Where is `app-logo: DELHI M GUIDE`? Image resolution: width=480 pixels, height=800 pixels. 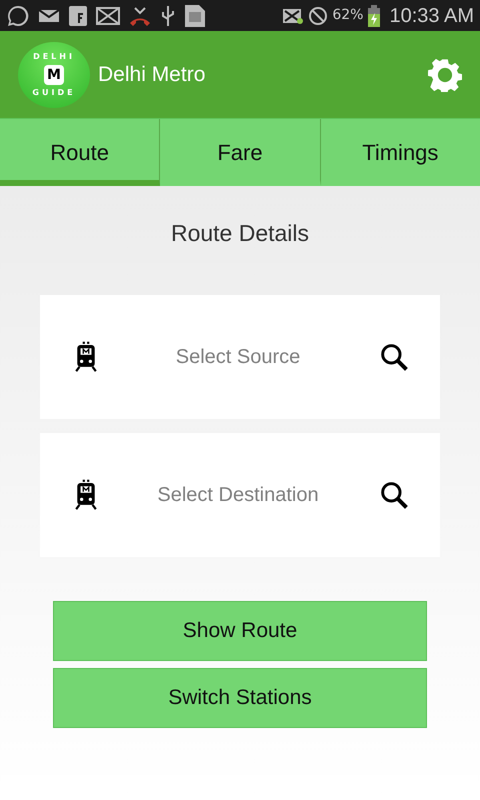 app-logo: DELHI M GUIDE is located at coordinates (54, 75).